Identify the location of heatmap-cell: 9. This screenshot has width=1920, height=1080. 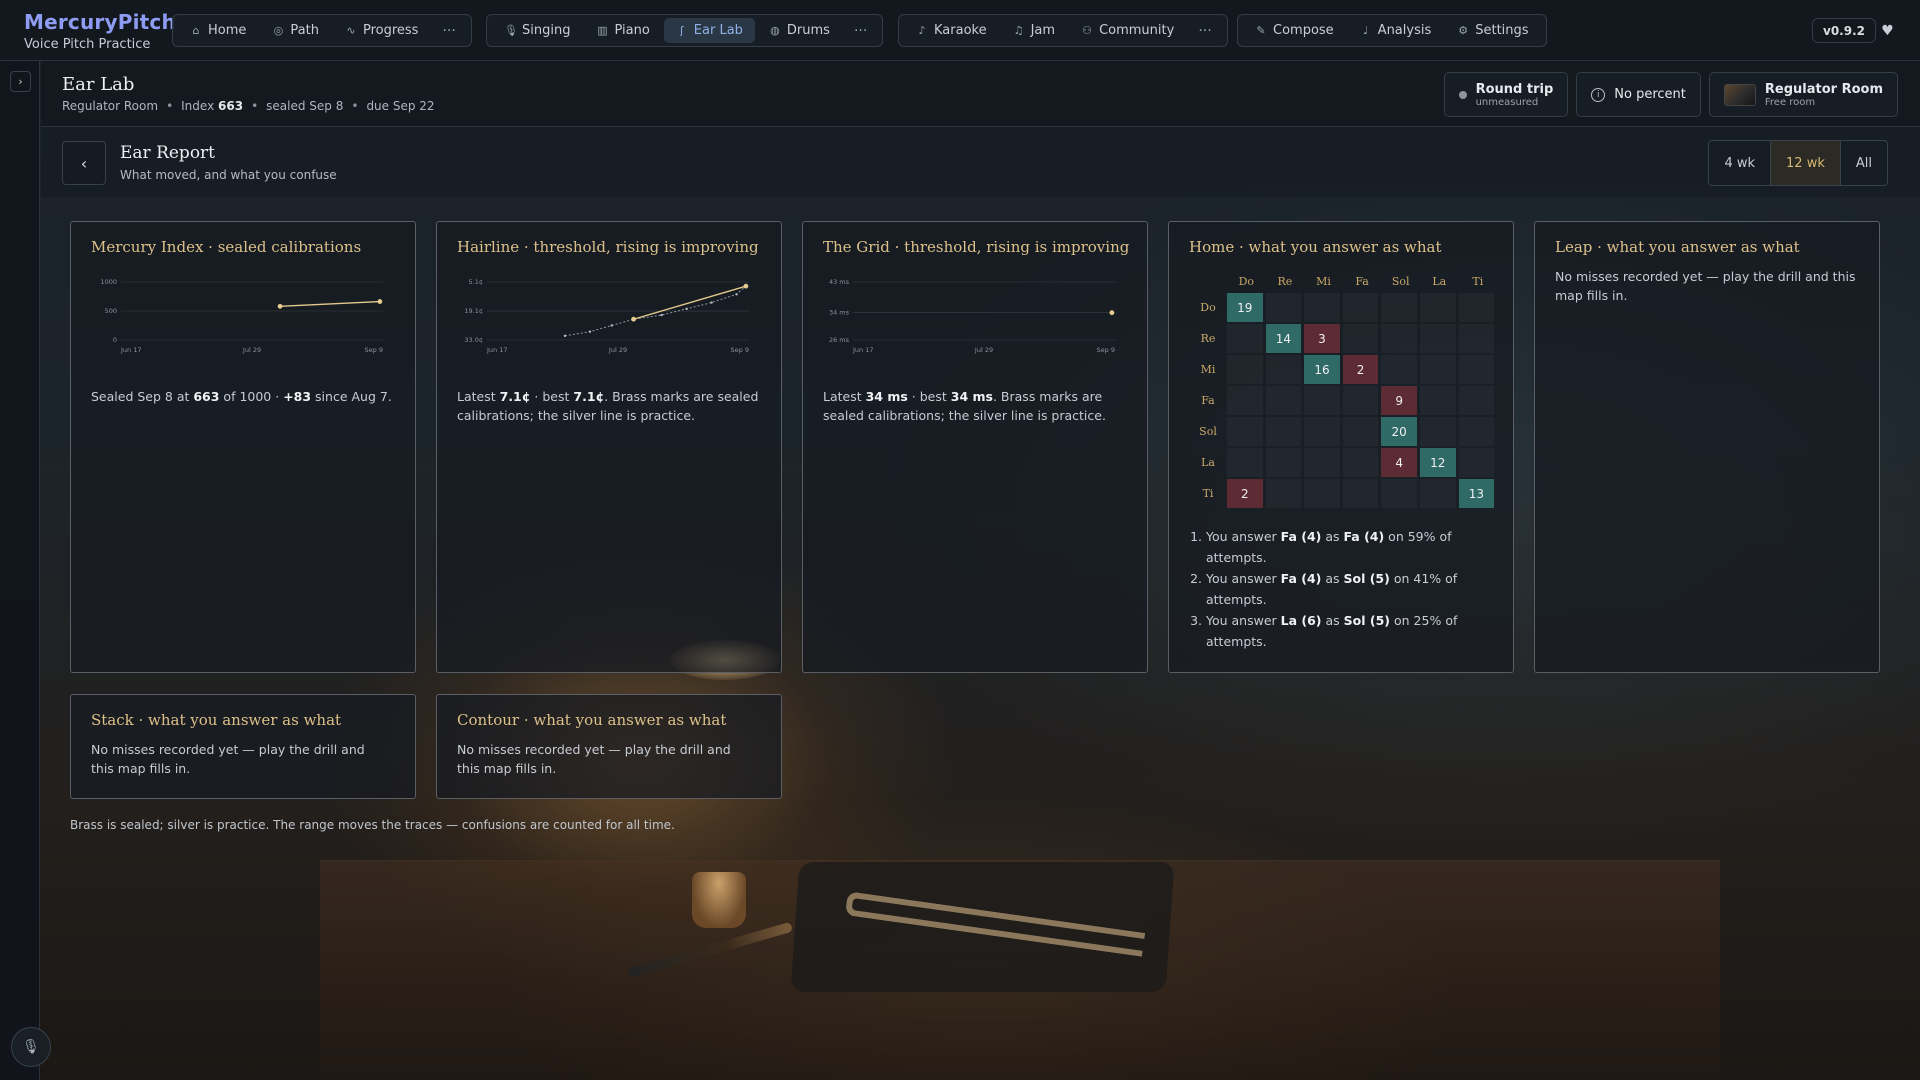
(1399, 400).